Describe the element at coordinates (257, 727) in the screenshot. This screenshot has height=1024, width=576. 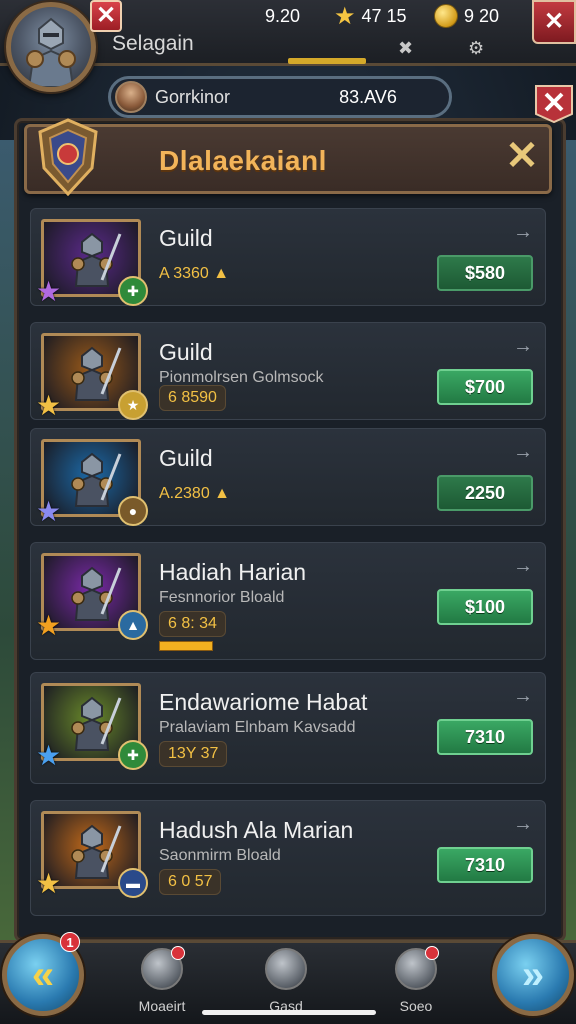
I see `item-subtitle: Pralaviam Elnbam Kavsadd` at that location.